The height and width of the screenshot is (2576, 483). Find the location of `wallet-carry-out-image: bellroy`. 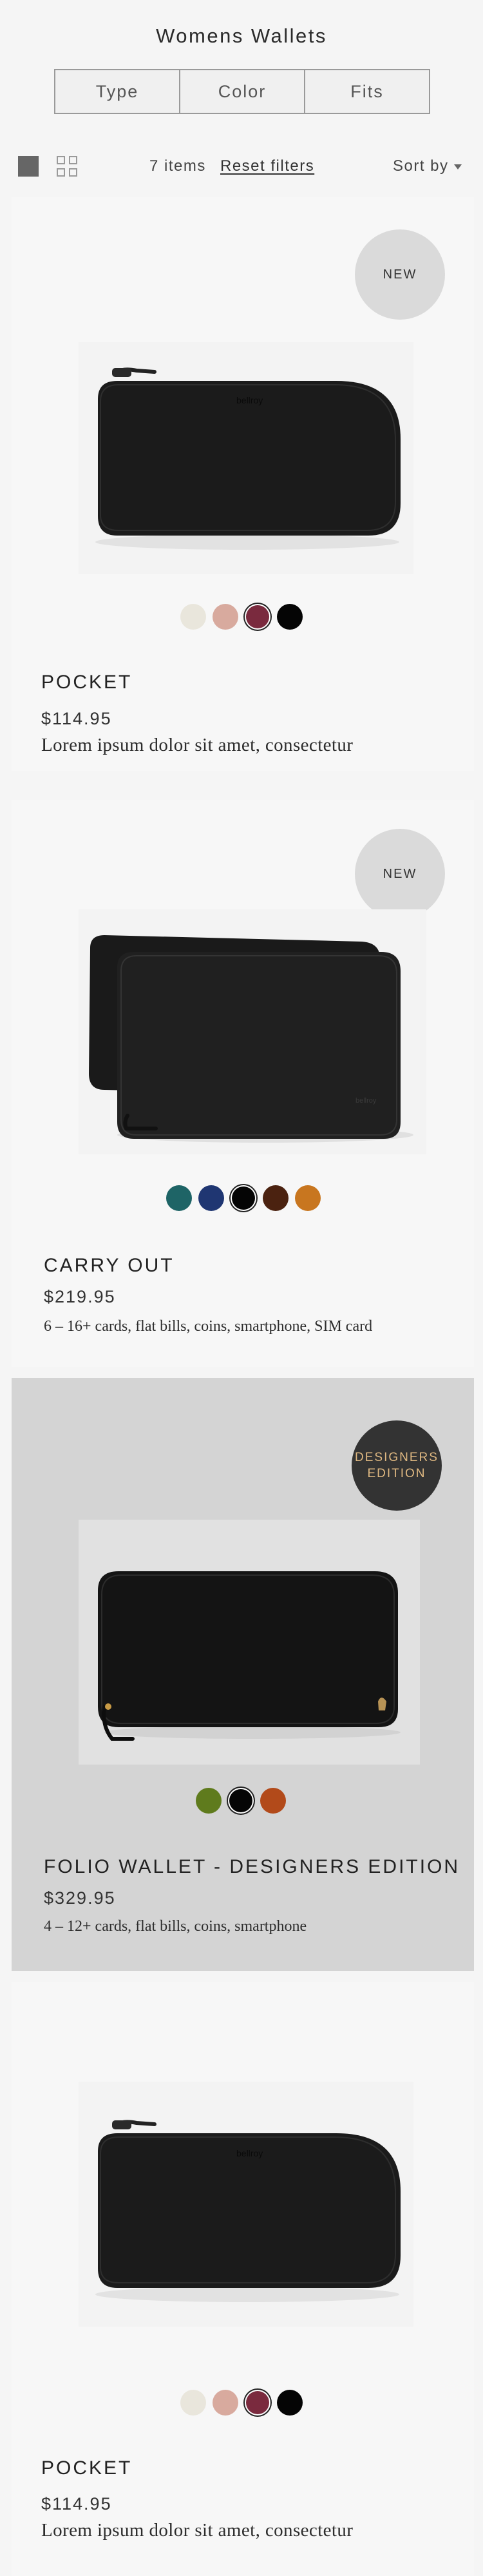

wallet-carry-out-image: bellroy is located at coordinates (253, 1031).